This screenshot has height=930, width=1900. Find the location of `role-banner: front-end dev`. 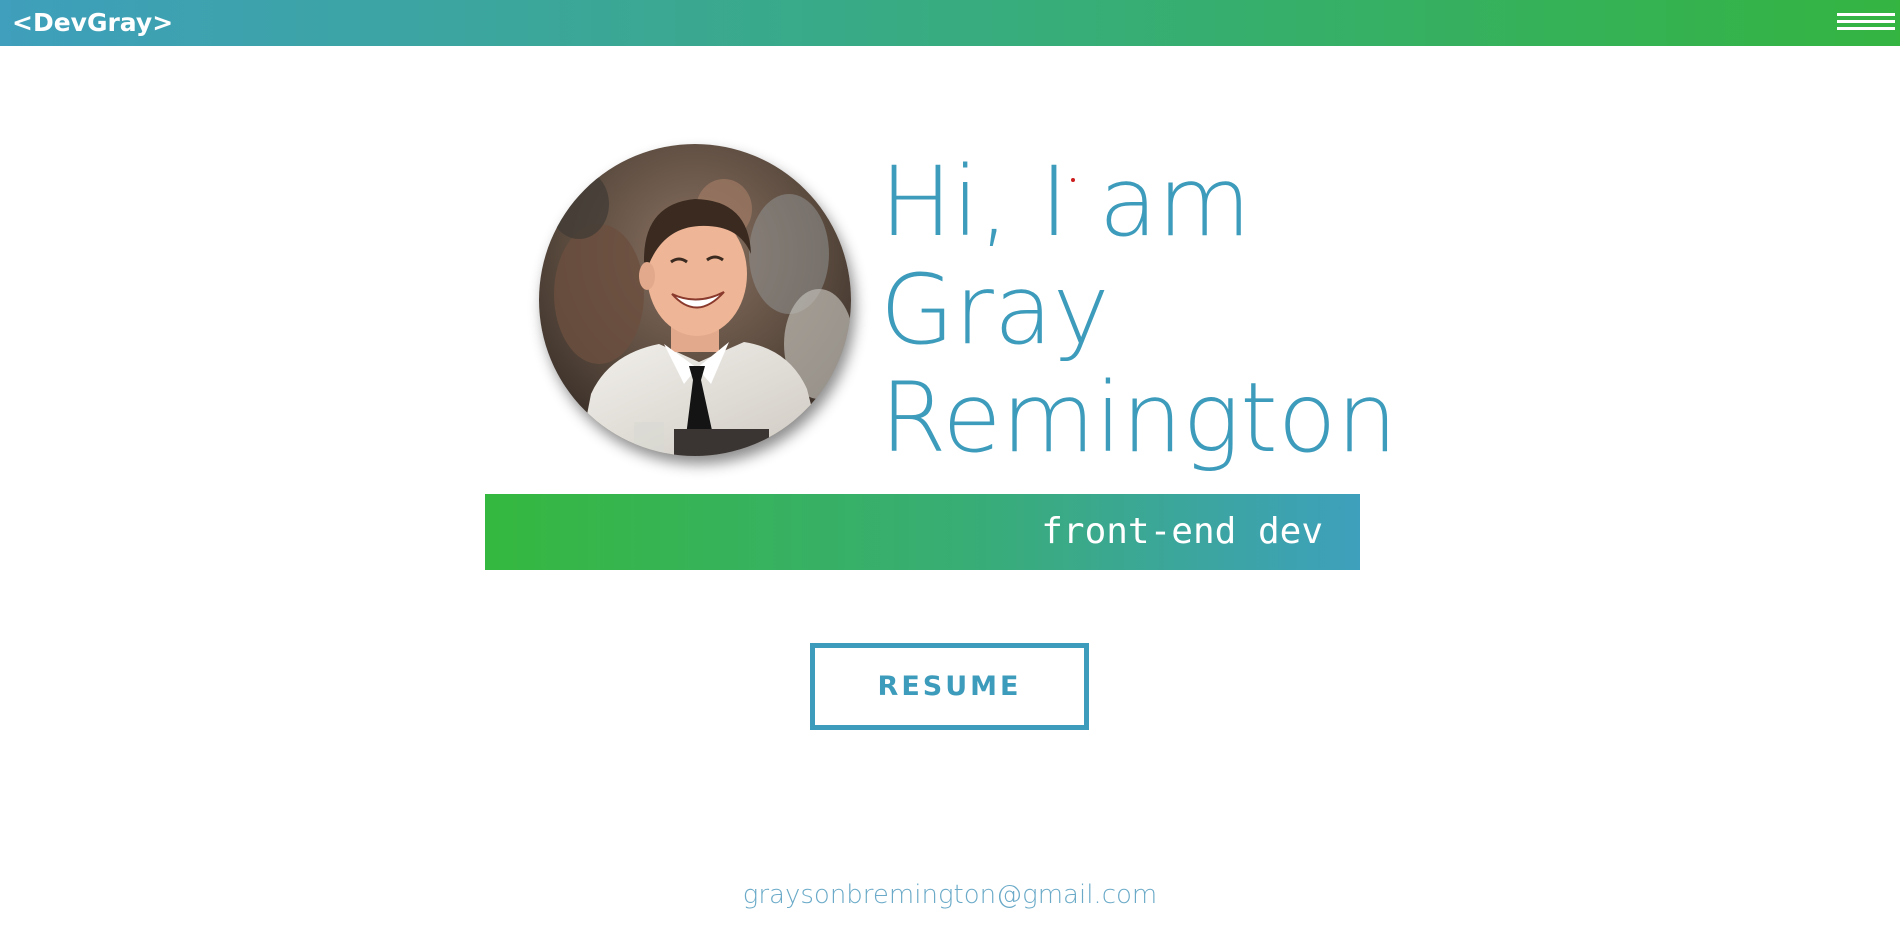

role-banner: front-end dev is located at coordinates (922, 532).